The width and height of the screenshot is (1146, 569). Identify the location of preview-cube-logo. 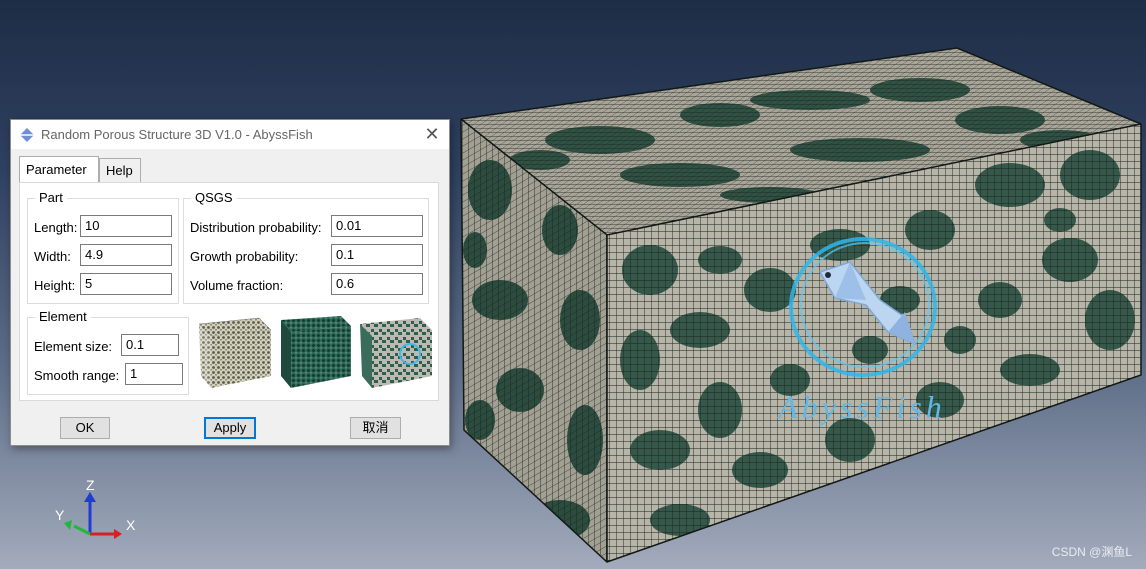
(396, 353).